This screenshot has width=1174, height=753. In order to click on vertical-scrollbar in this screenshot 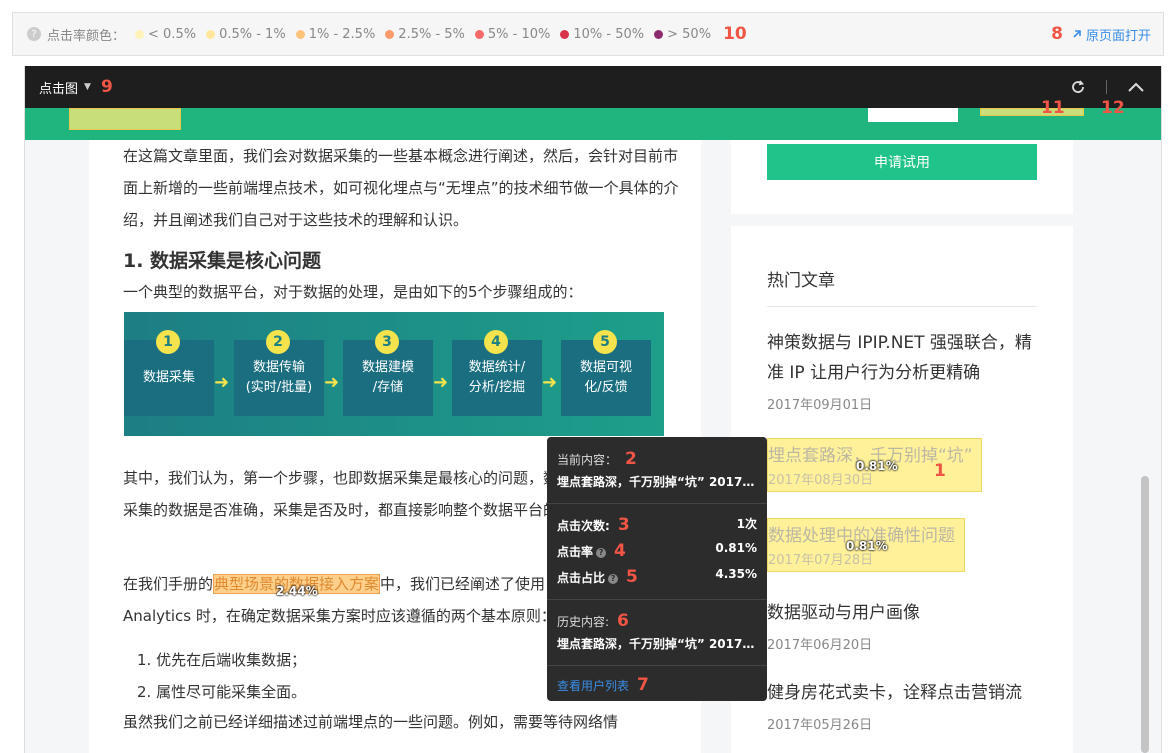, I will do `click(1145, 614)`.